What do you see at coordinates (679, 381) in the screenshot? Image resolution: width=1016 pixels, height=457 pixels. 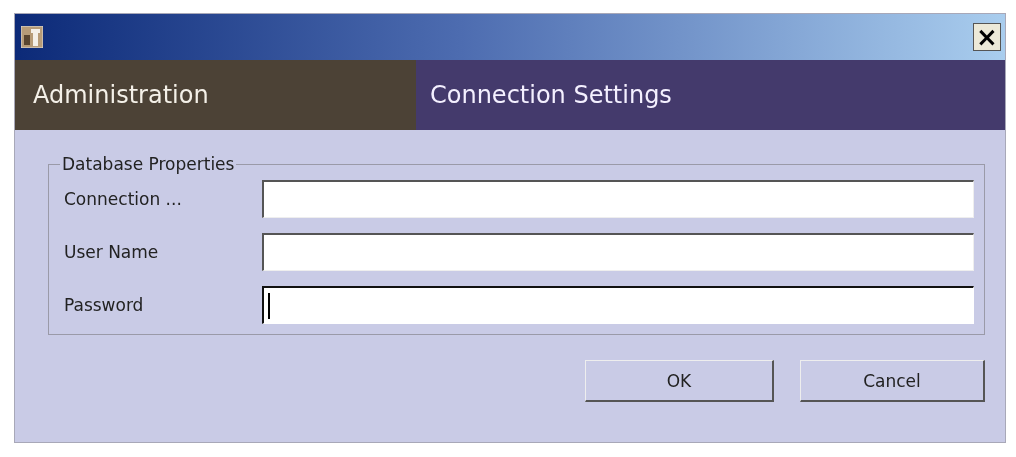 I see `dialog-button: OK` at bounding box center [679, 381].